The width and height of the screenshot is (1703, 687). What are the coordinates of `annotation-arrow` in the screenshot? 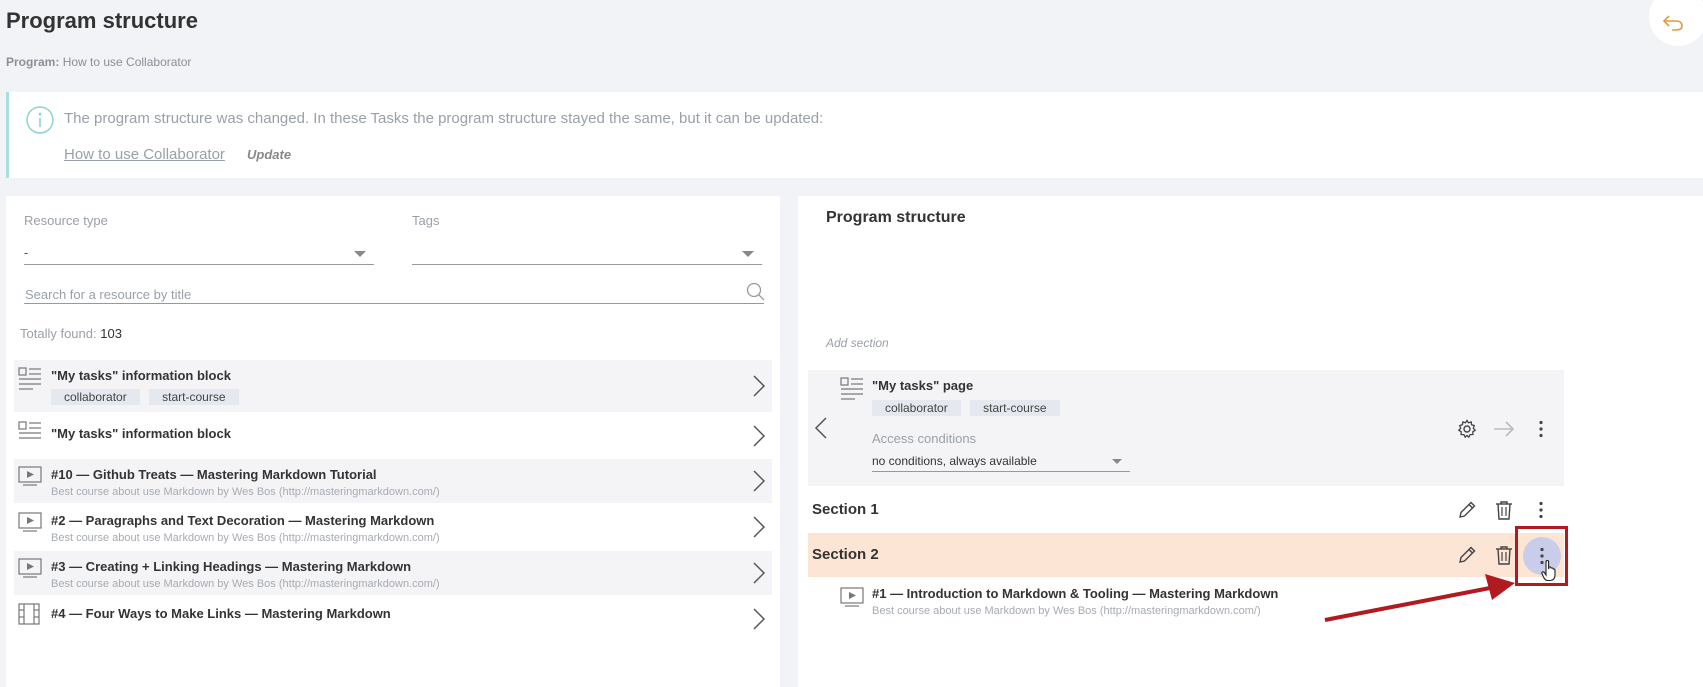 It's located at (1419, 598).